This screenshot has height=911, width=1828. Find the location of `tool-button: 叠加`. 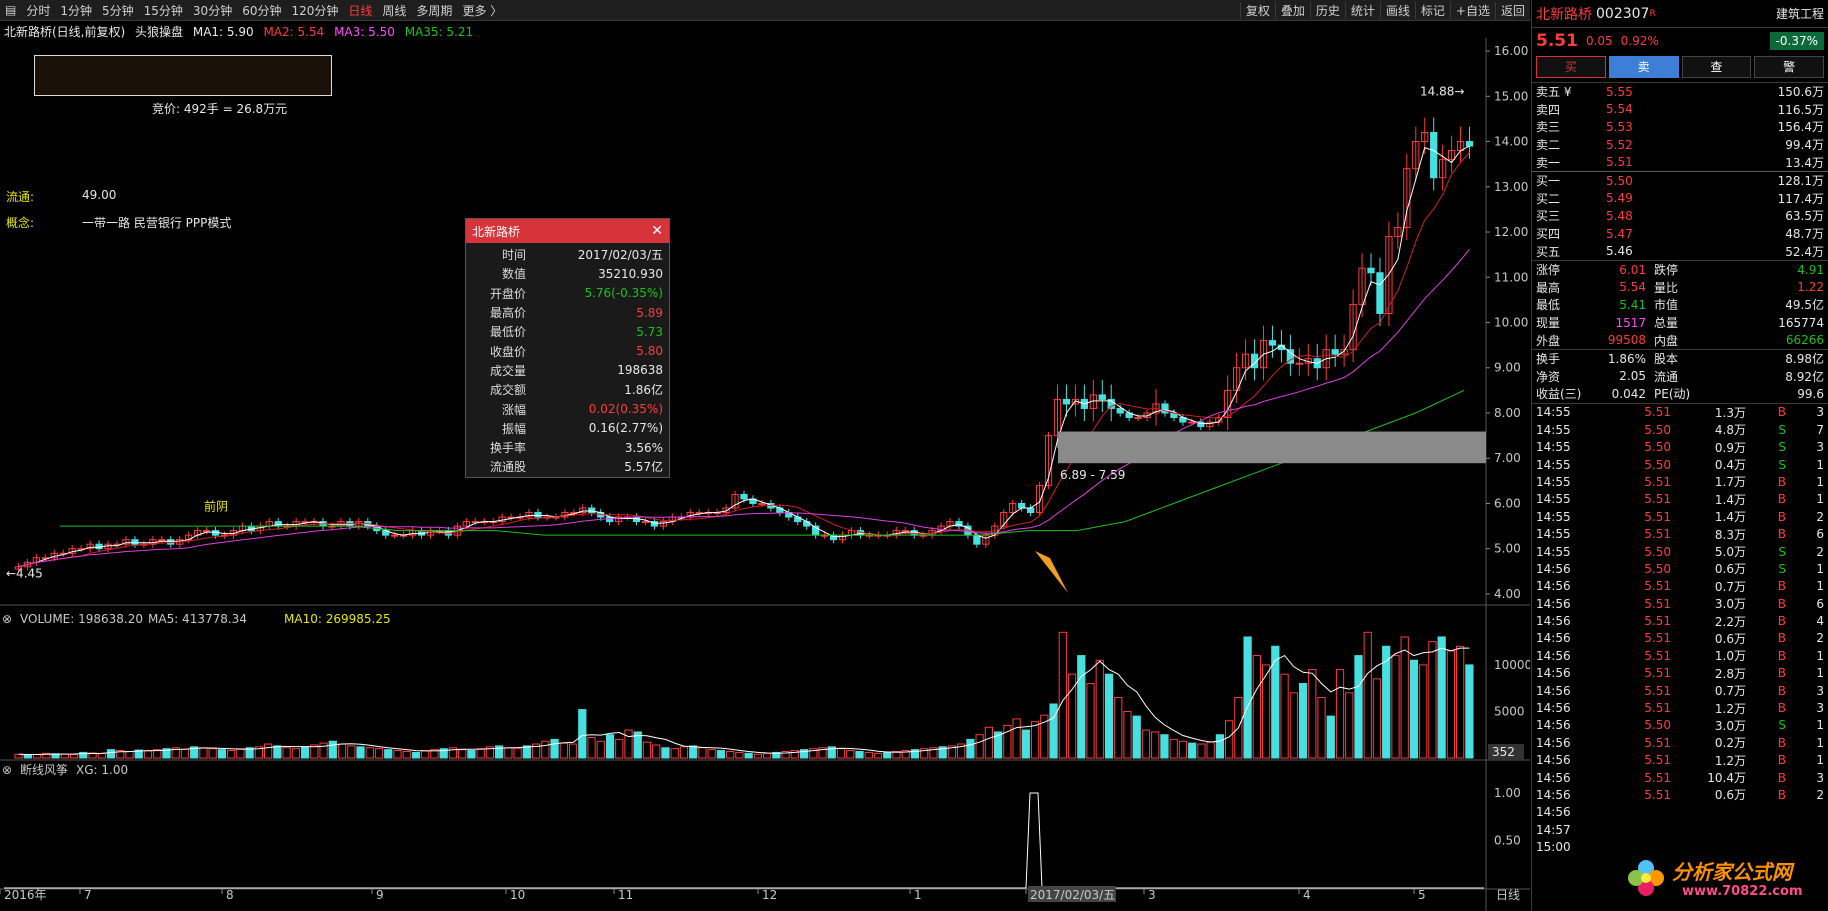

tool-button: 叠加 is located at coordinates (1292, 10).